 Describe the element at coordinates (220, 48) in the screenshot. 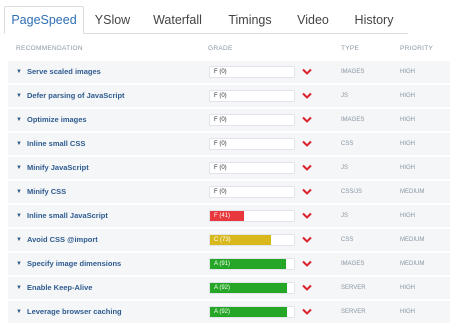

I see `column-header-grade: GRADE` at that location.